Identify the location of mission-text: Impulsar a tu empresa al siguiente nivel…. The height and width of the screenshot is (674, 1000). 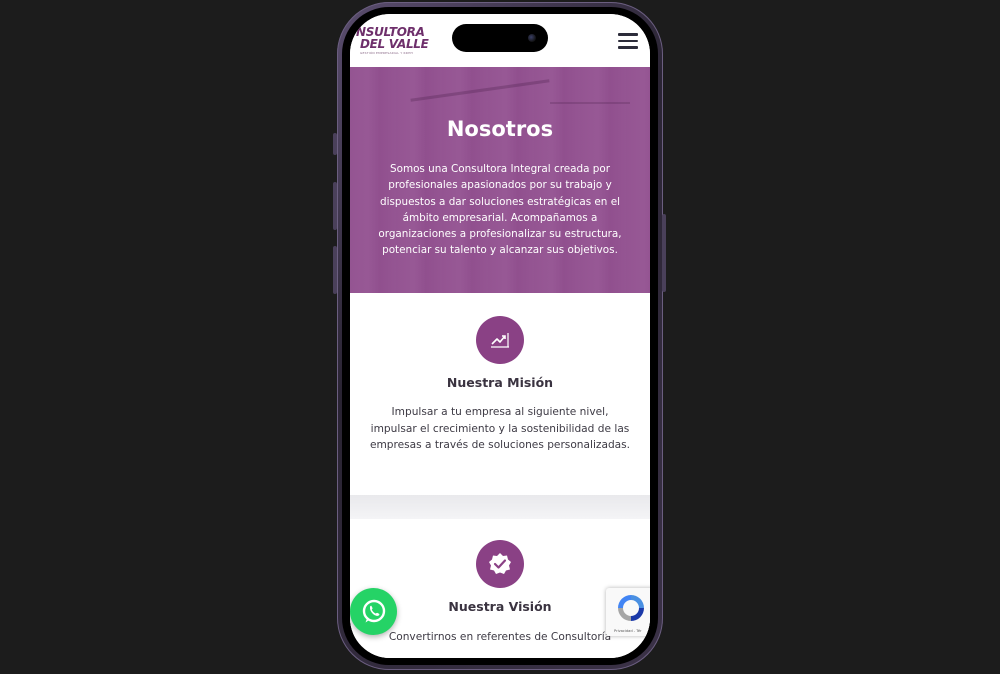
(500, 429).